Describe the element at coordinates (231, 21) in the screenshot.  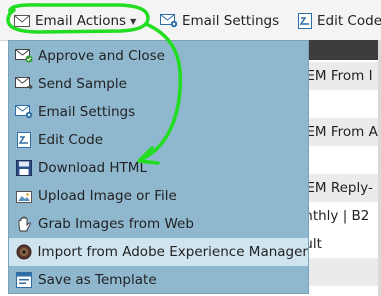
I see `email-settings-label: Email Settings` at that location.